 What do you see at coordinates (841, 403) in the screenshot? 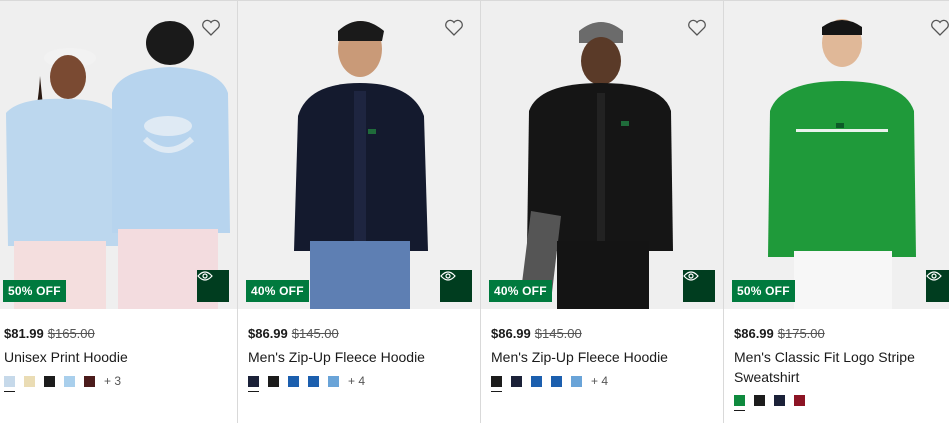
I see `color-swatches` at bounding box center [841, 403].